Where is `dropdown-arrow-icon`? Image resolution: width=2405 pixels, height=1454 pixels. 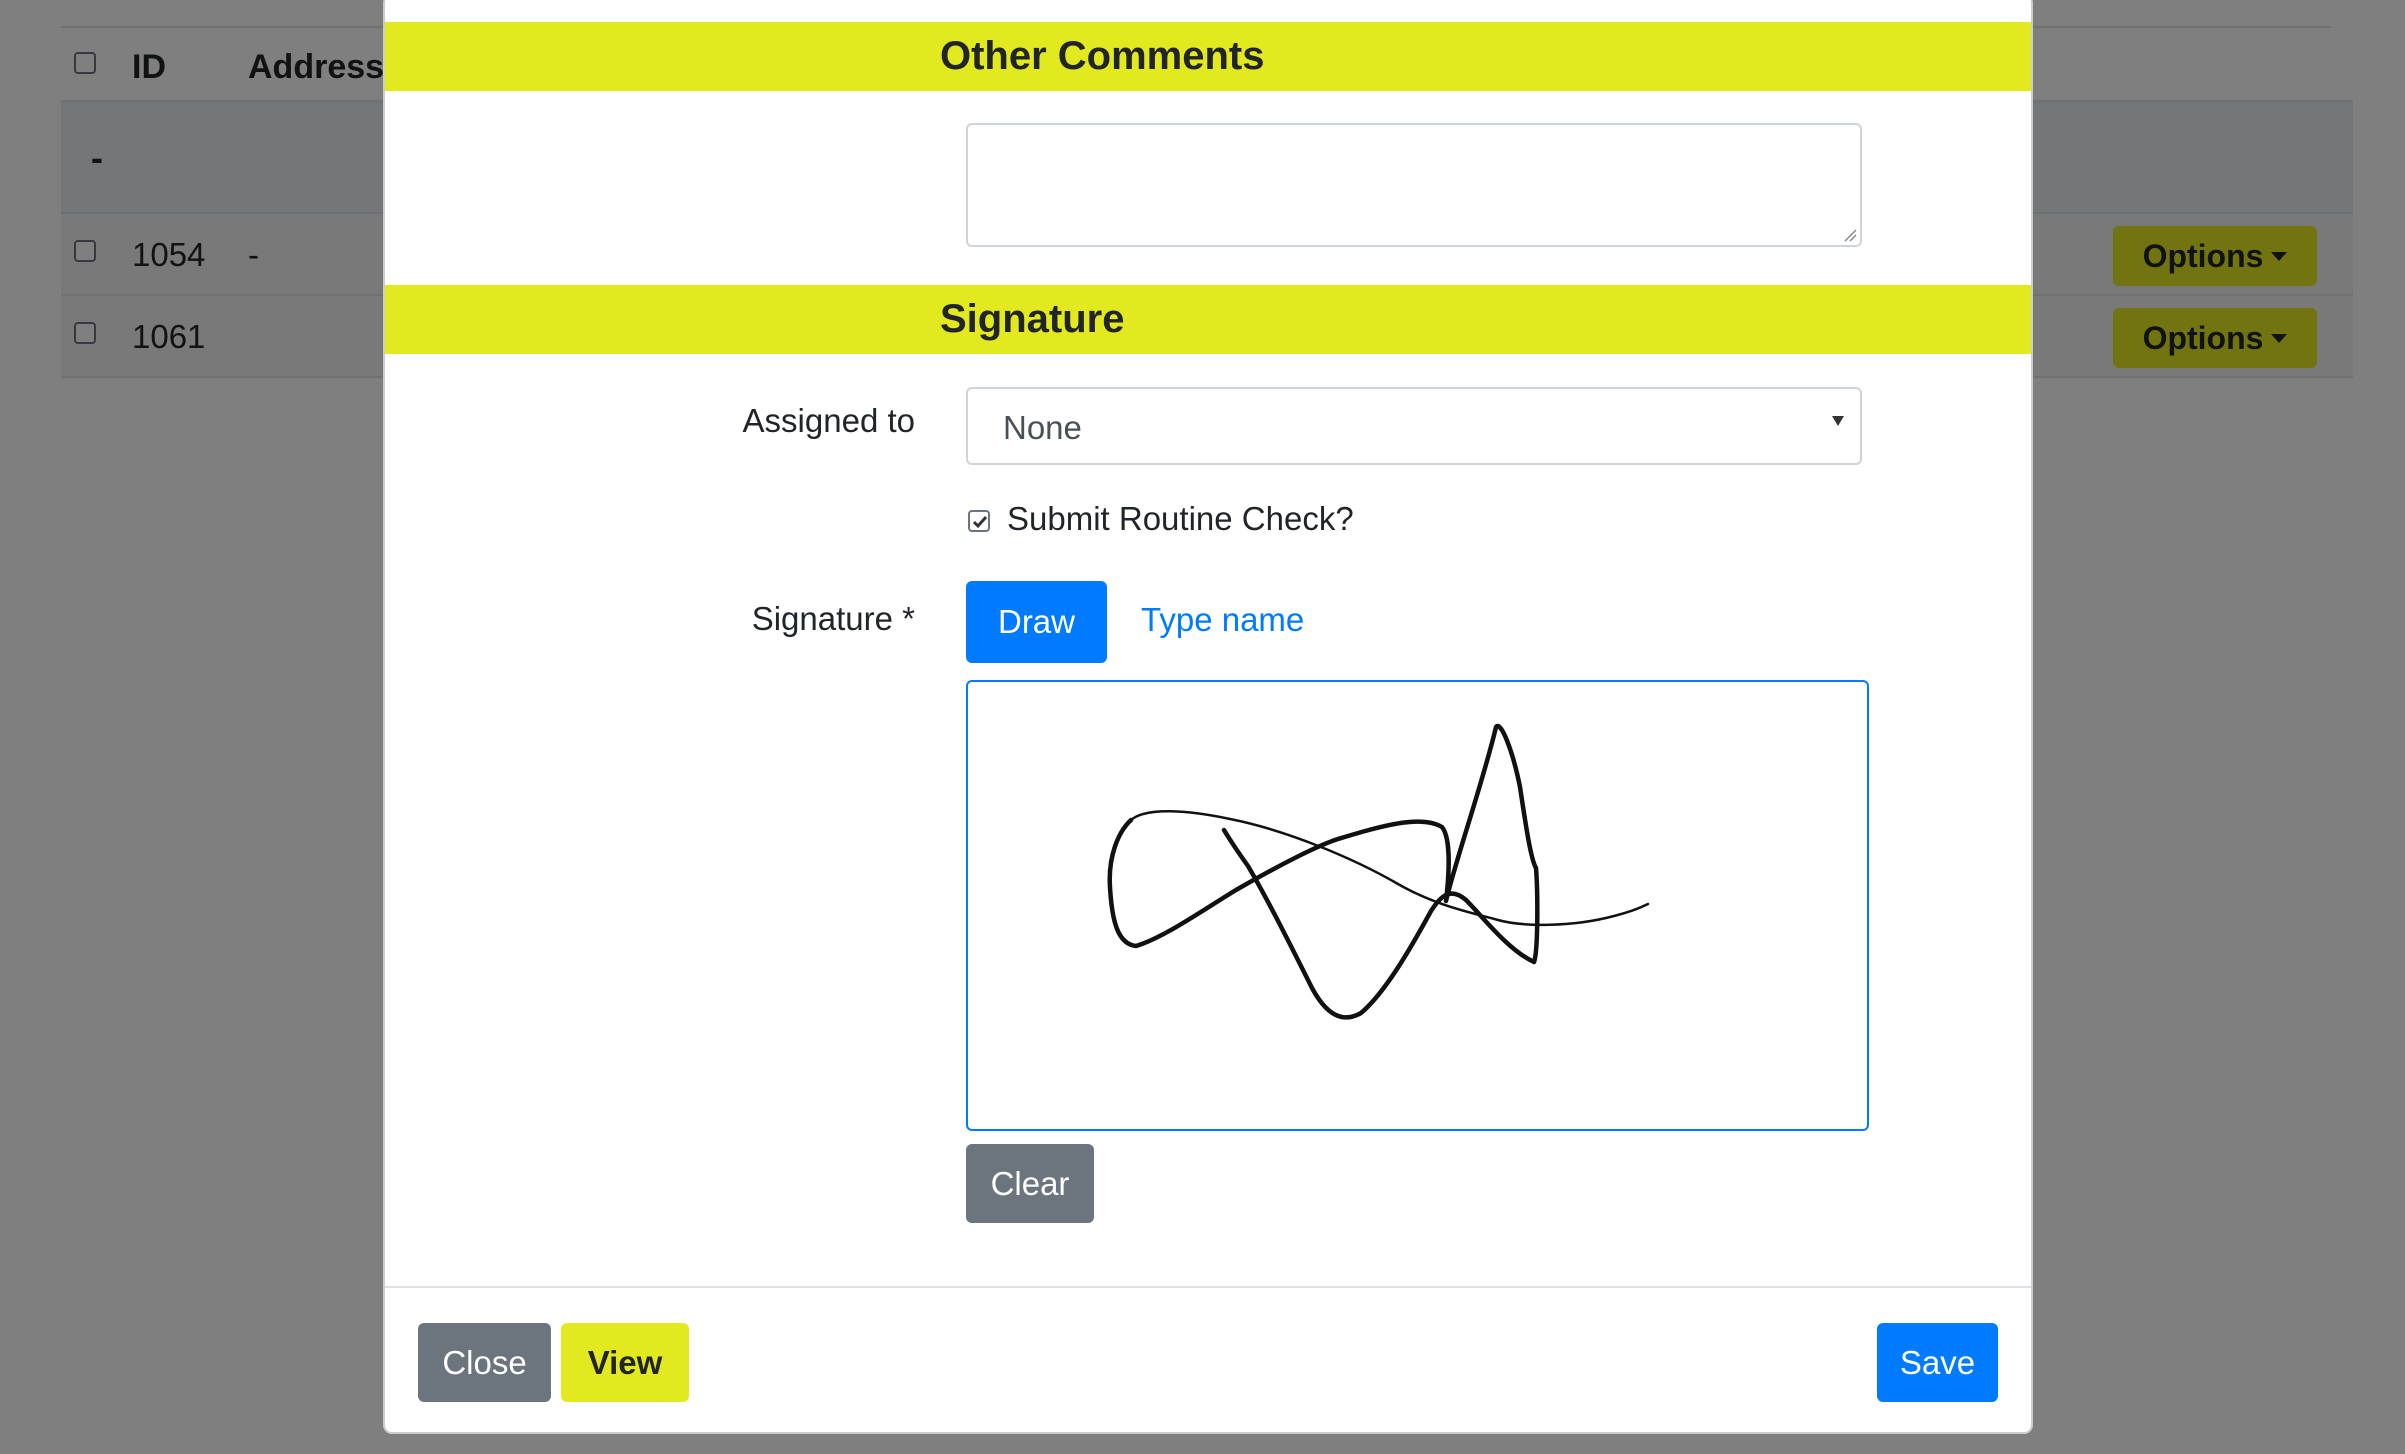
dropdown-arrow-icon is located at coordinates (1838, 421).